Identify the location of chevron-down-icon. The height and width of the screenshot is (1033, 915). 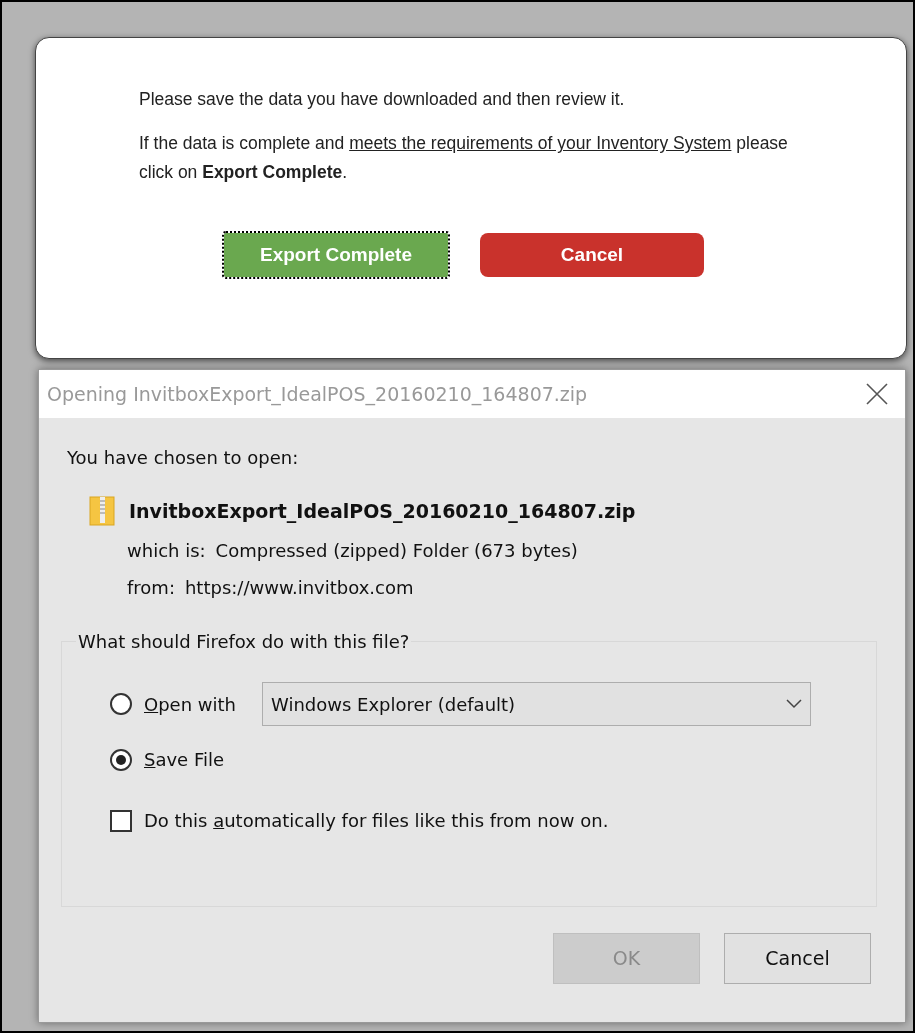
(794, 704).